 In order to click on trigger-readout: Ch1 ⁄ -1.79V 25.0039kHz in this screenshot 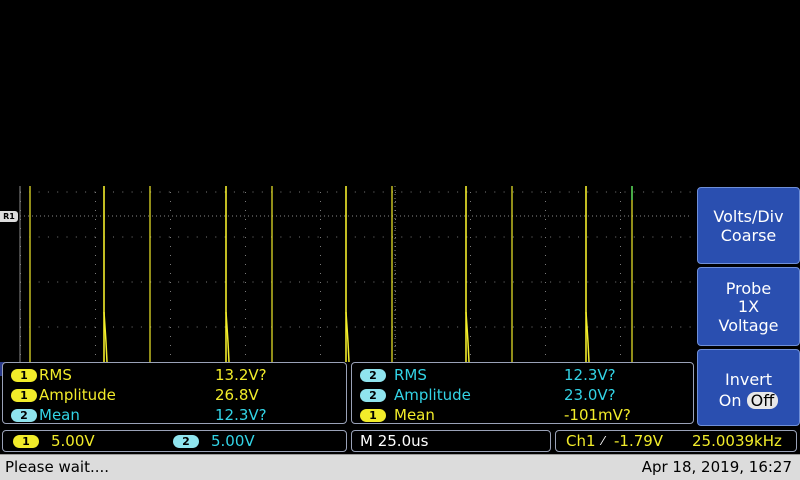, I will do `click(676, 441)`.